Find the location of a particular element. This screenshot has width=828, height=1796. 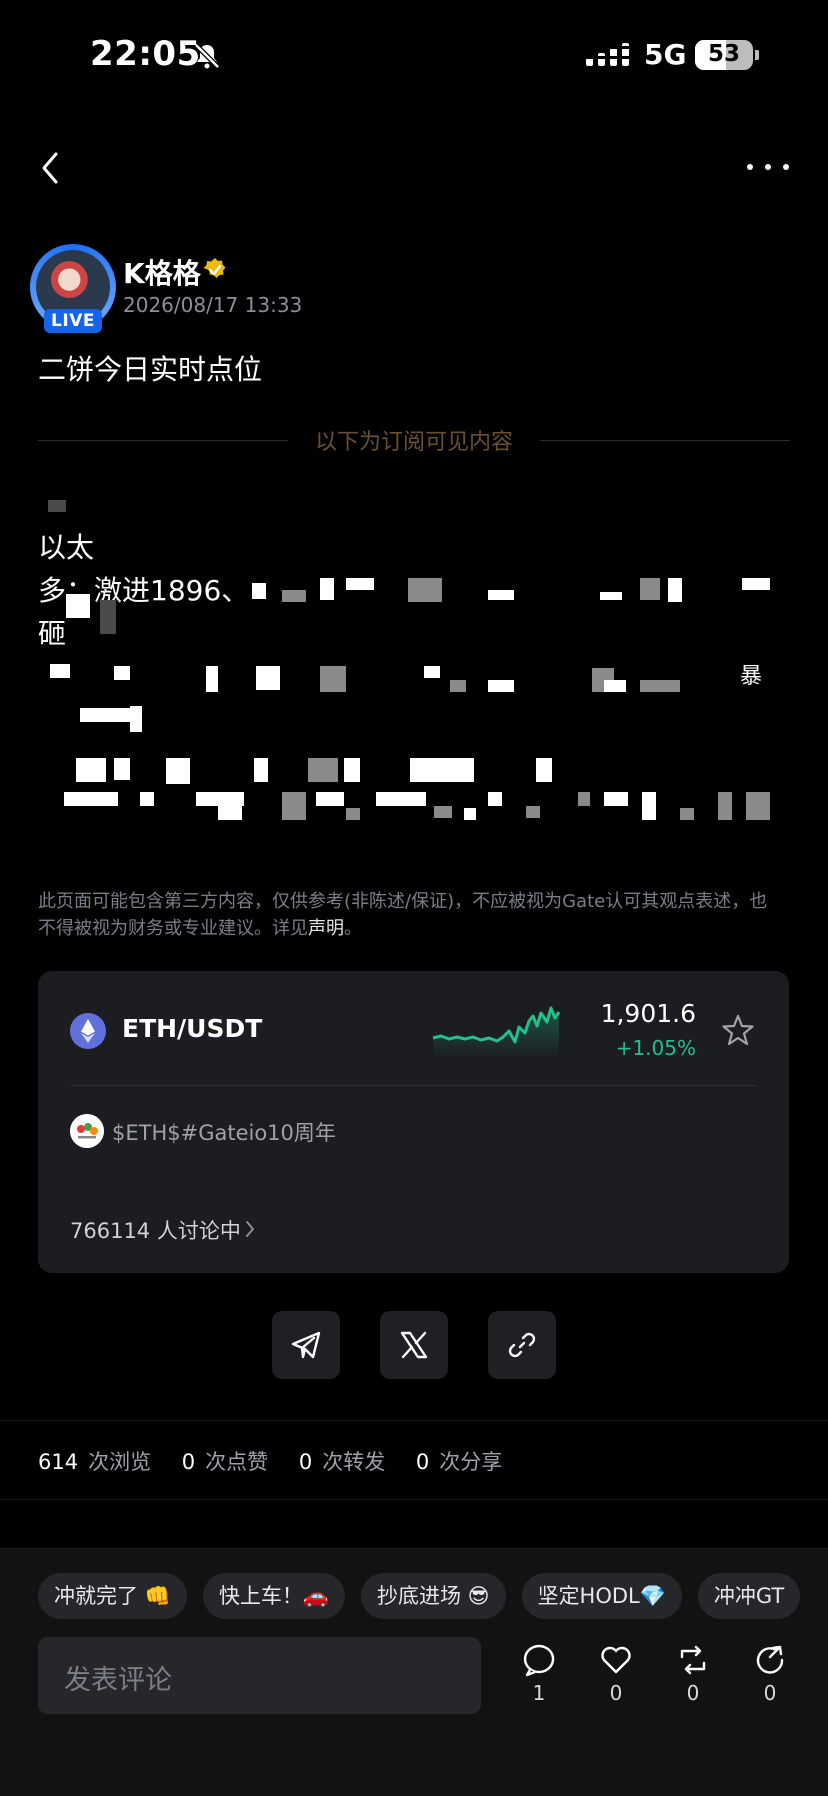

post-stats: 614 次浏览 0 次点赞 0 次转发 0 次分享 is located at coordinates (282, 1461).